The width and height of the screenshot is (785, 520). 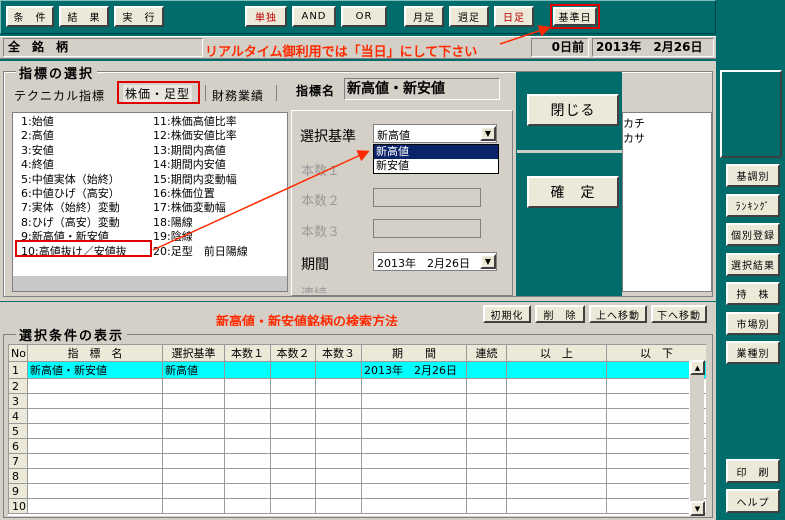 What do you see at coordinates (697, 508) in the screenshot?
I see `scroll-down-icon: ▼` at bounding box center [697, 508].